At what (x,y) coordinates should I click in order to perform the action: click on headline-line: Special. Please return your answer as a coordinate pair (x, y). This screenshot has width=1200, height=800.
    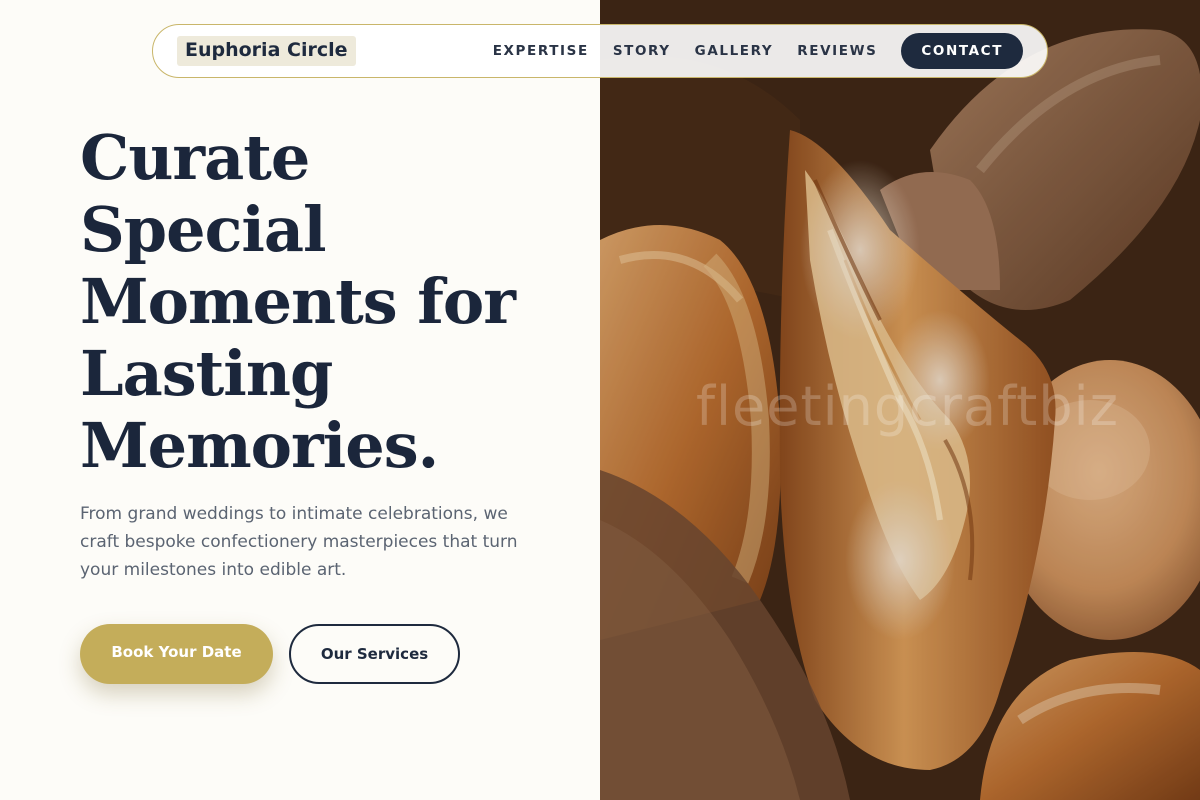
    Looking at the image, I should click on (203, 229).